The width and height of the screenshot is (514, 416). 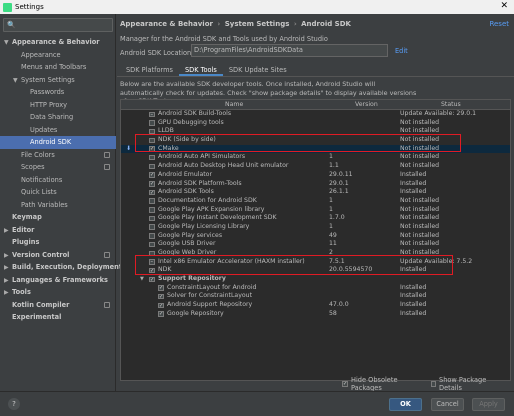 What do you see at coordinates (200, 183) in the screenshot?
I see `package-name: Android SDK Platform-Tools` at bounding box center [200, 183].